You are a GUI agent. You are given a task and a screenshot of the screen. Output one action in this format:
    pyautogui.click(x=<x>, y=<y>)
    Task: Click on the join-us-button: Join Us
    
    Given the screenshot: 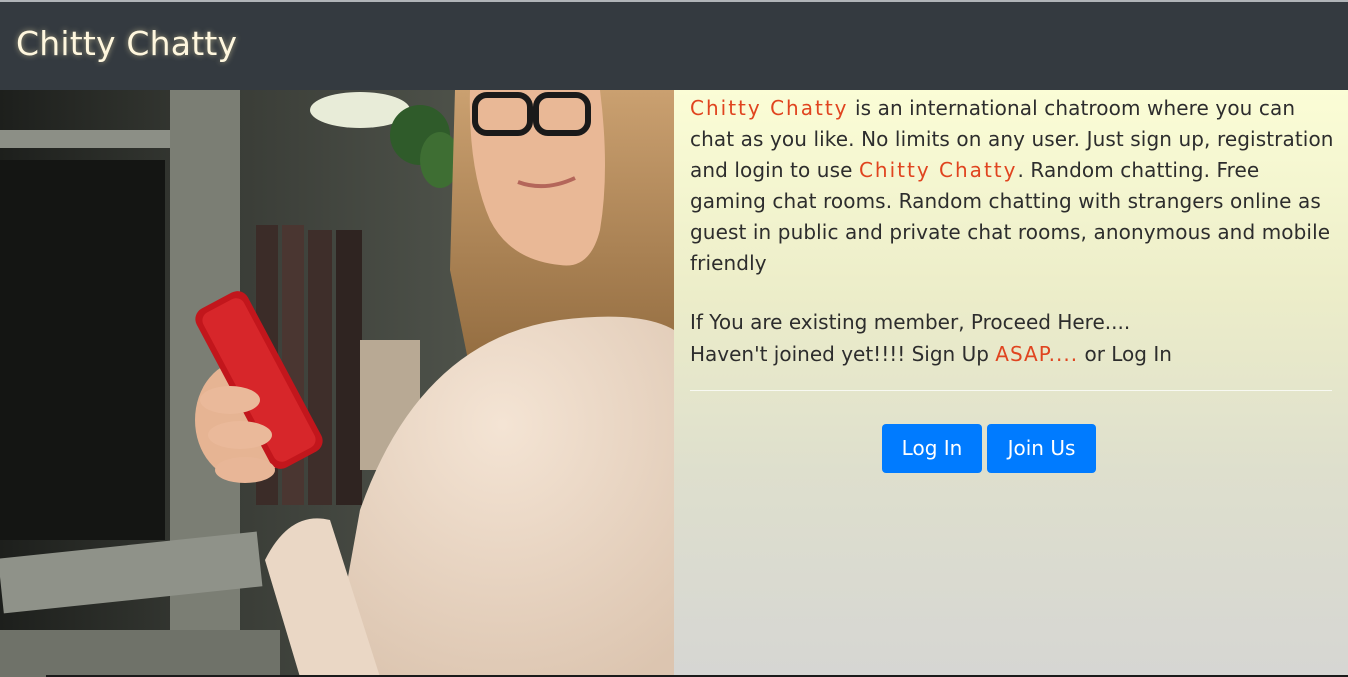 What is the action you would take?
    pyautogui.click(x=1041, y=448)
    